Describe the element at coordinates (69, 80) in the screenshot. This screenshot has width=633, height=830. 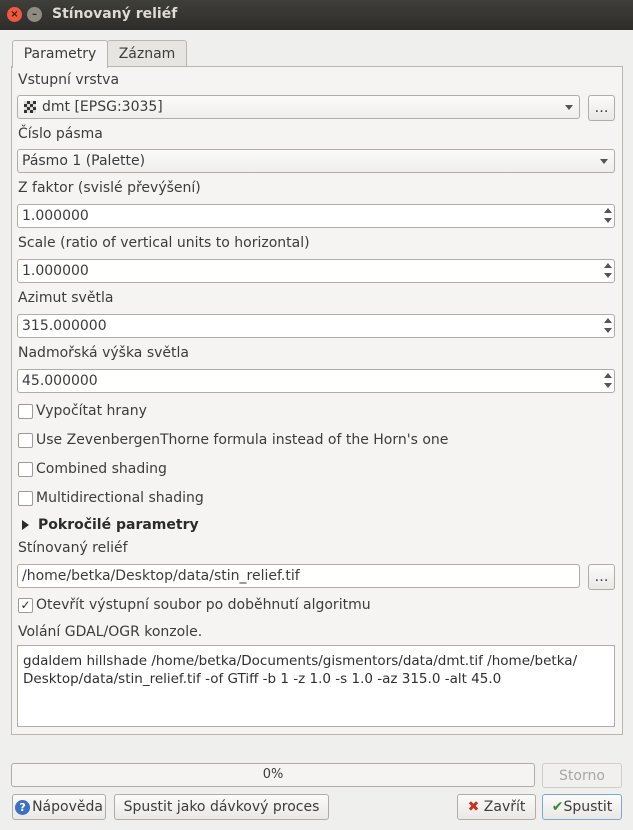
I see `input-layer-label: Vstupní vrstva` at that location.